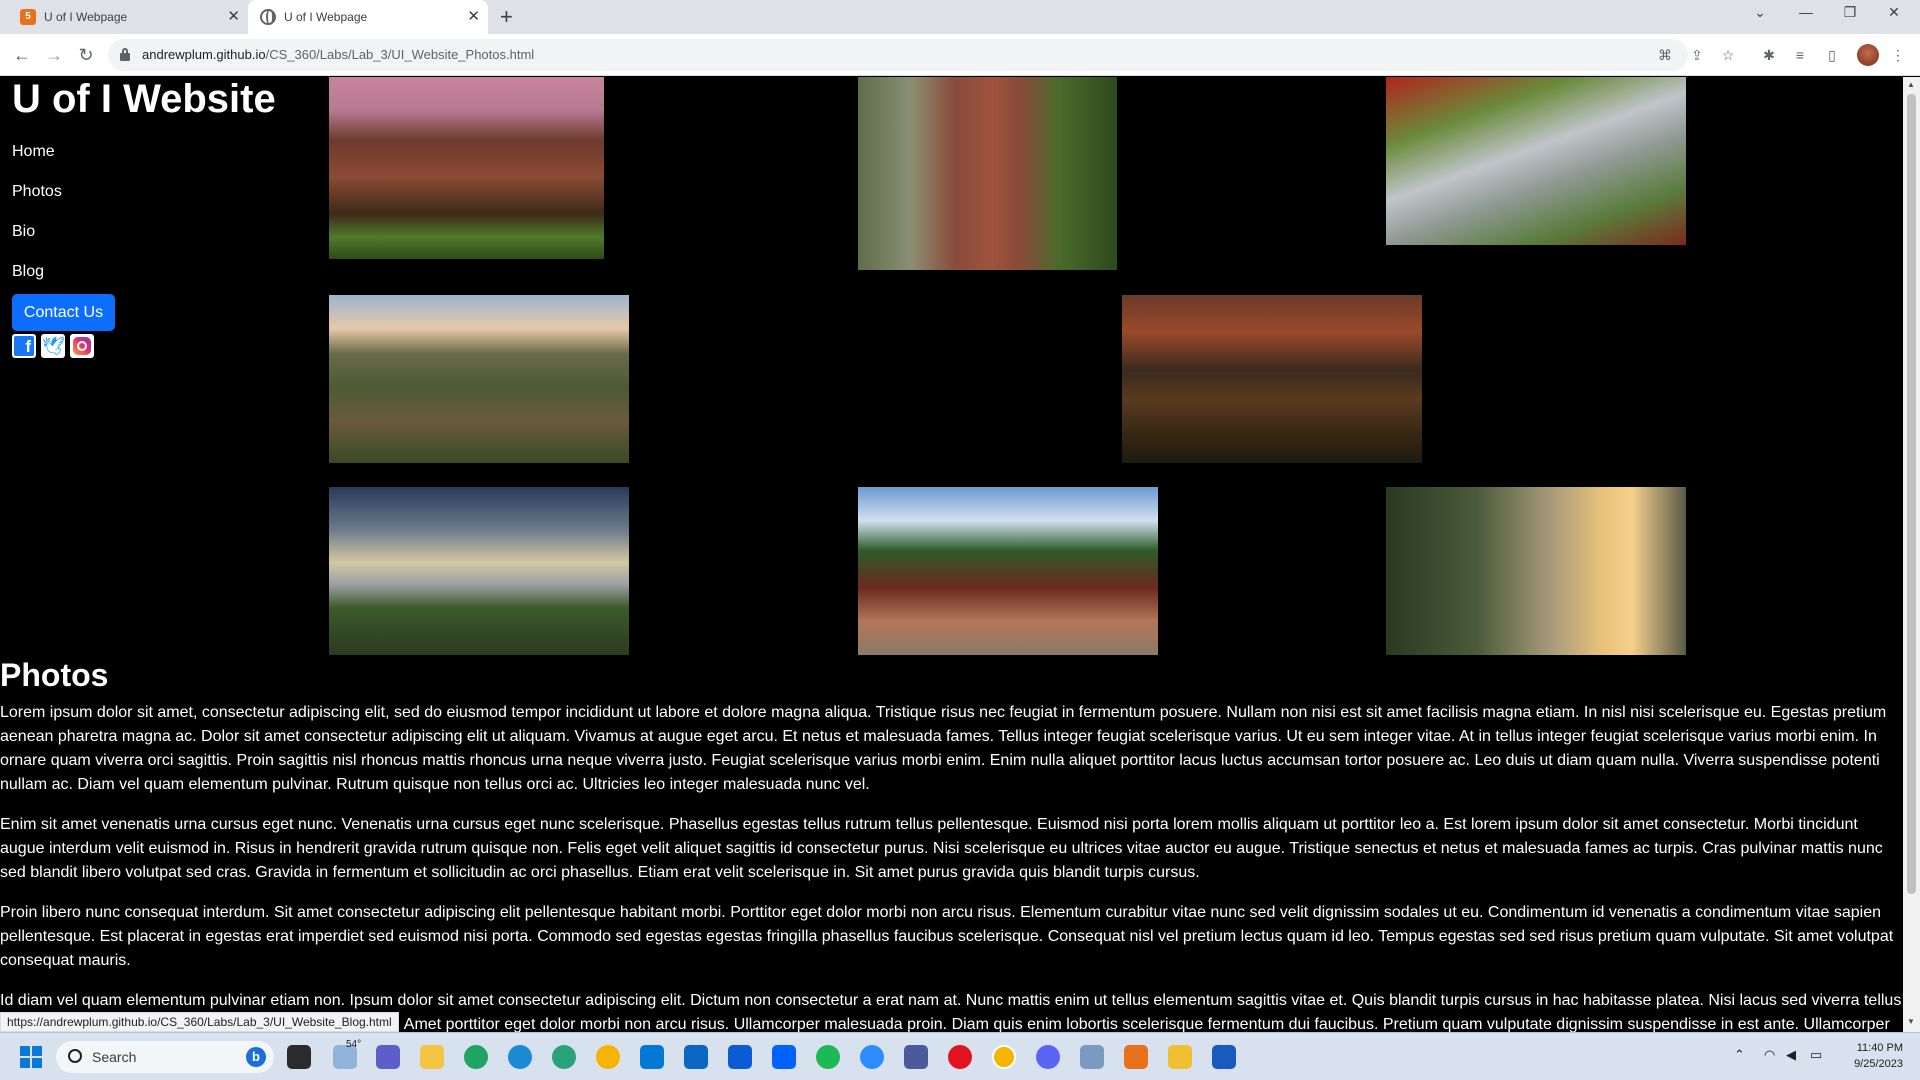  Describe the element at coordinates (479, 379) in the screenshot. I see `campus-photo-aerial-sunset` at that location.